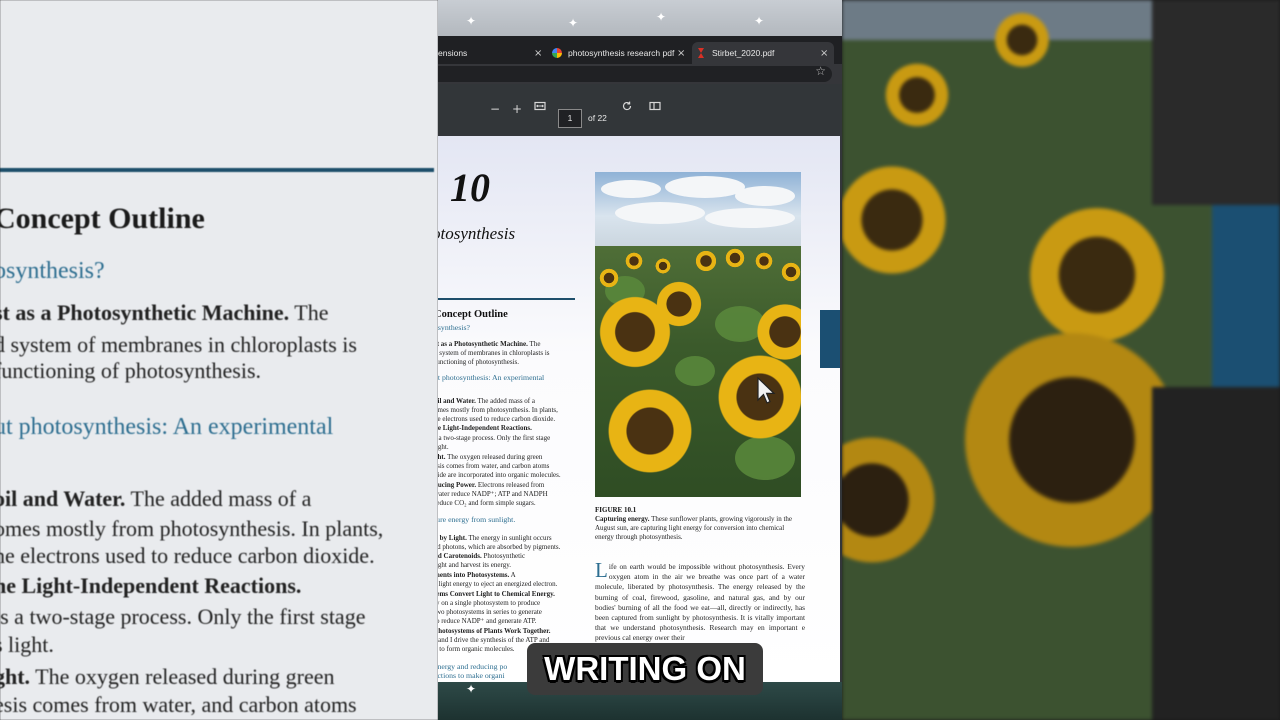  Describe the element at coordinates (487, 621) in the screenshot. I see `outline-line-text: to reduce NADP⁺ and generate ATP.` at that location.